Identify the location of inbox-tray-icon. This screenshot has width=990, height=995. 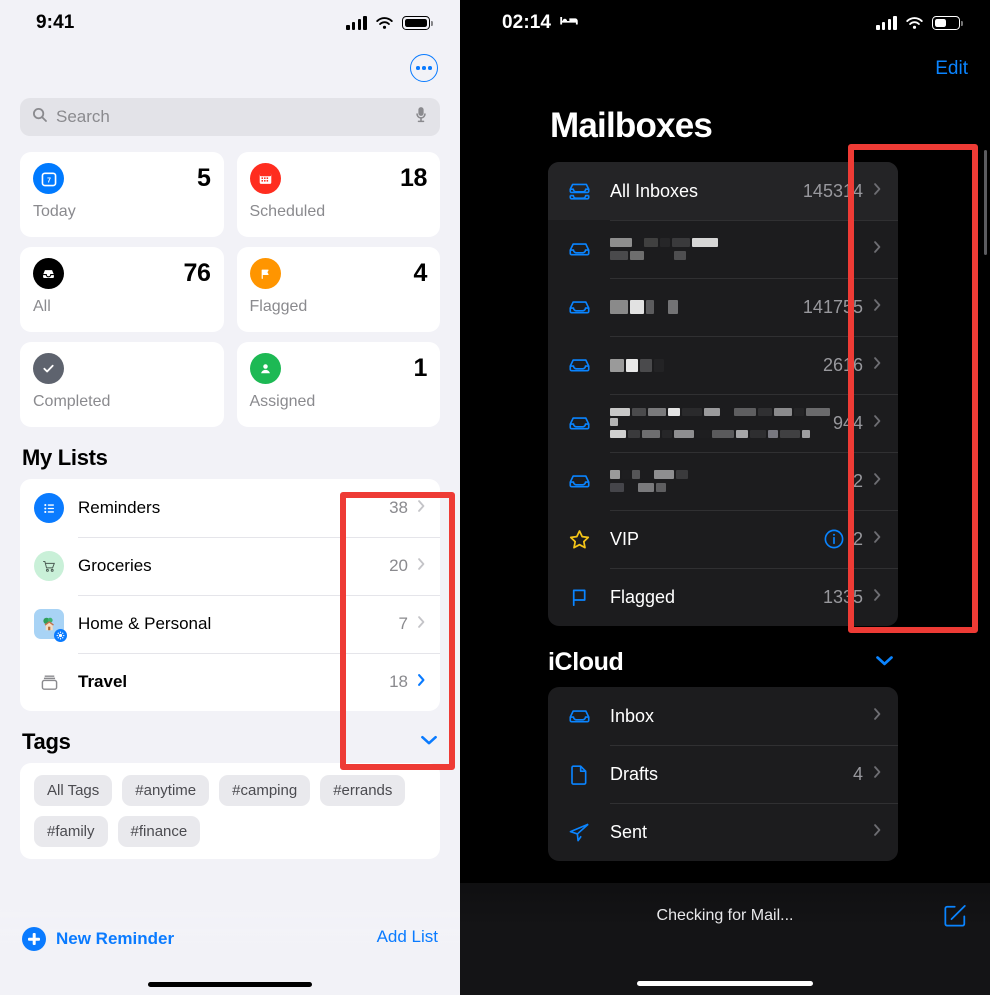
(48, 273).